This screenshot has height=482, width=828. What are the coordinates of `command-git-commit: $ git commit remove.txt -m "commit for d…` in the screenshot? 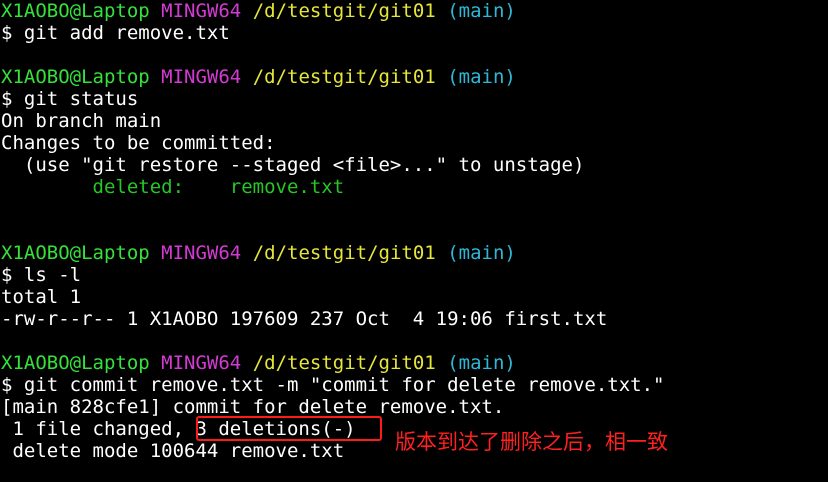 It's located at (333, 385).